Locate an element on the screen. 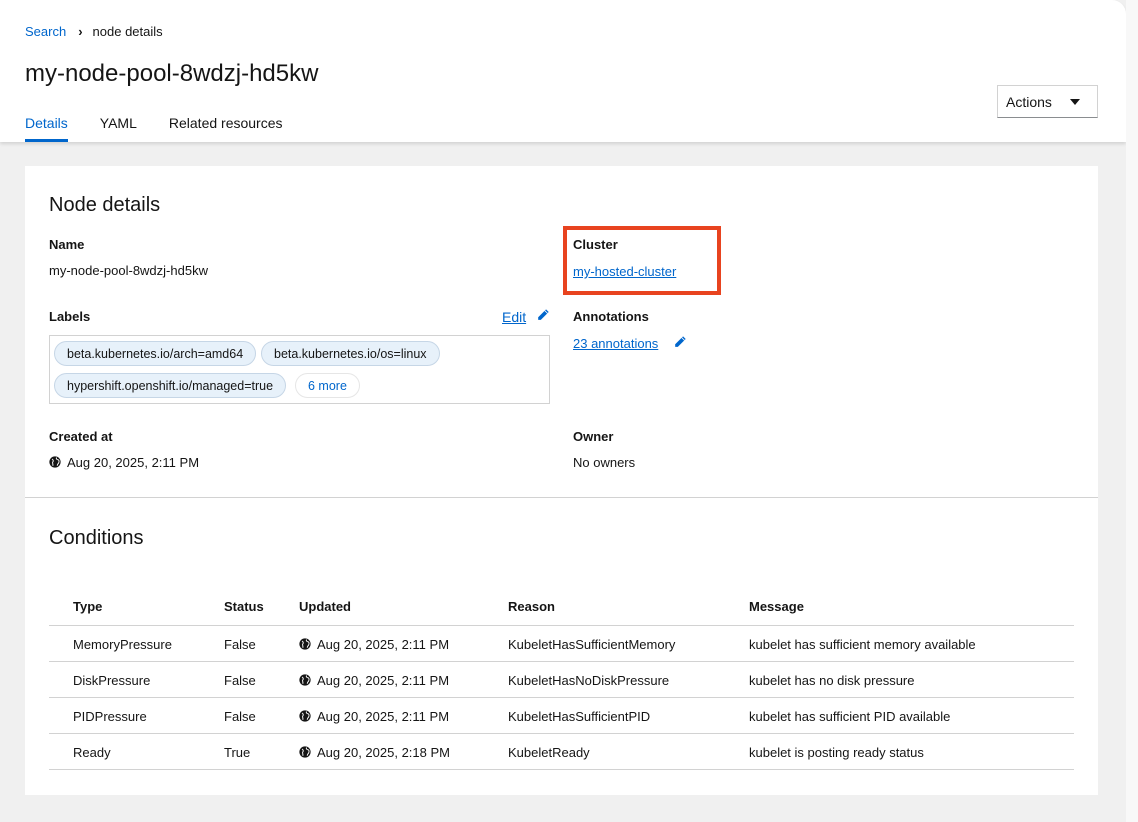  caret-down-icon is located at coordinates (1075, 102).